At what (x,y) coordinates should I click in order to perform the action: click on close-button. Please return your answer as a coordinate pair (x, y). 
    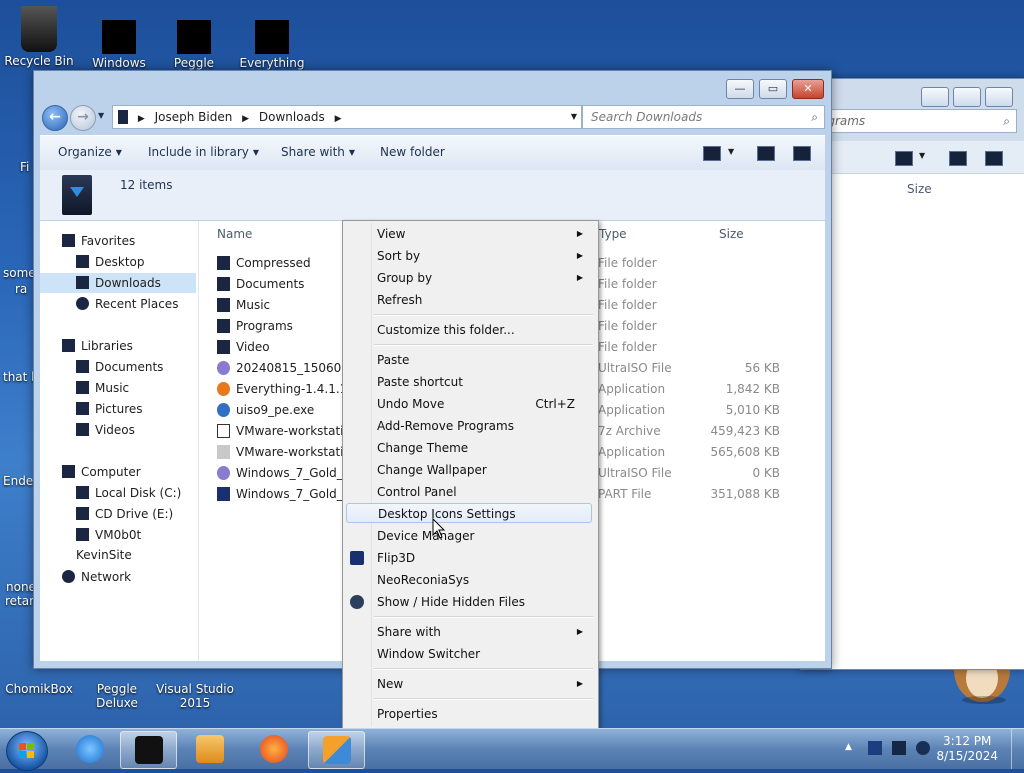
    Looking at the image, I should click on (999, 97).